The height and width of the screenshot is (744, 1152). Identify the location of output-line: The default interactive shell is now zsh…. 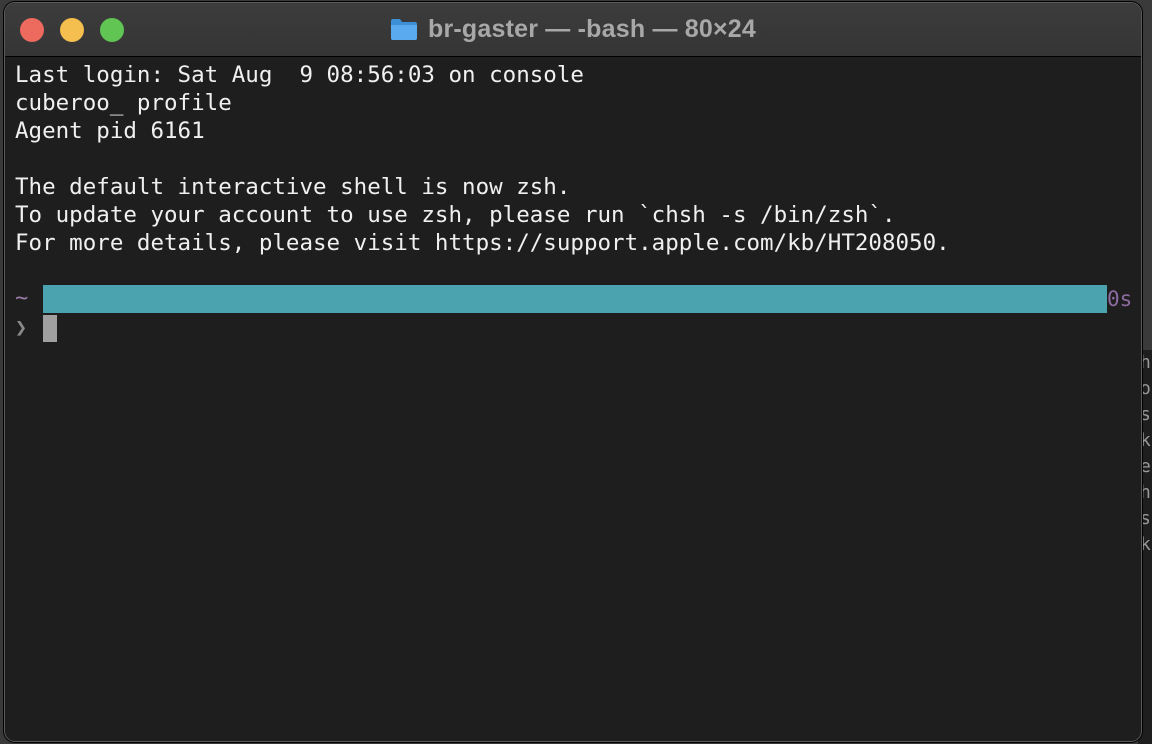
(293, 187).